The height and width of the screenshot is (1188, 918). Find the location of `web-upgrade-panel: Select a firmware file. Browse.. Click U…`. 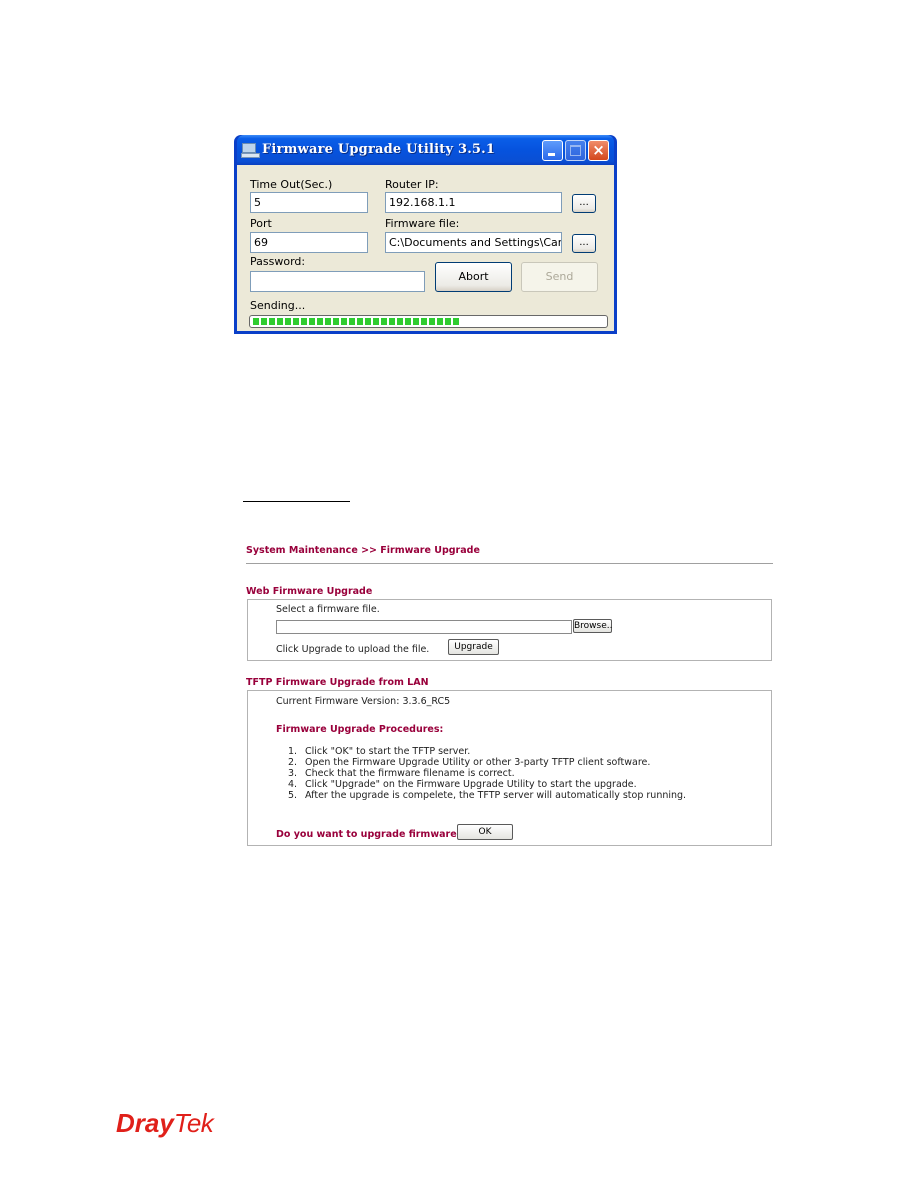

web-upgrade-panel: Select a firmware file. Browse.. Click U… is located at coordinates (509, 630).